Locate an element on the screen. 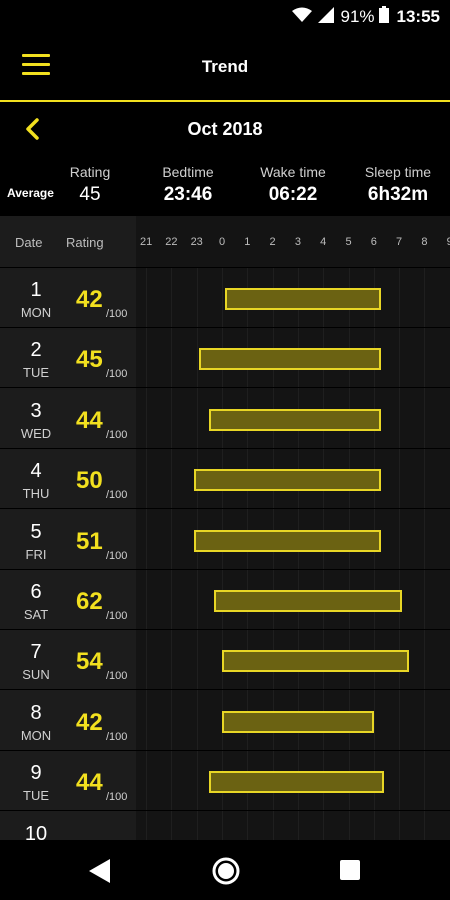 The width and height of the screenshot is (450, 900). day-row: 4 THU 50/100 is located at coordinates (225, 479).